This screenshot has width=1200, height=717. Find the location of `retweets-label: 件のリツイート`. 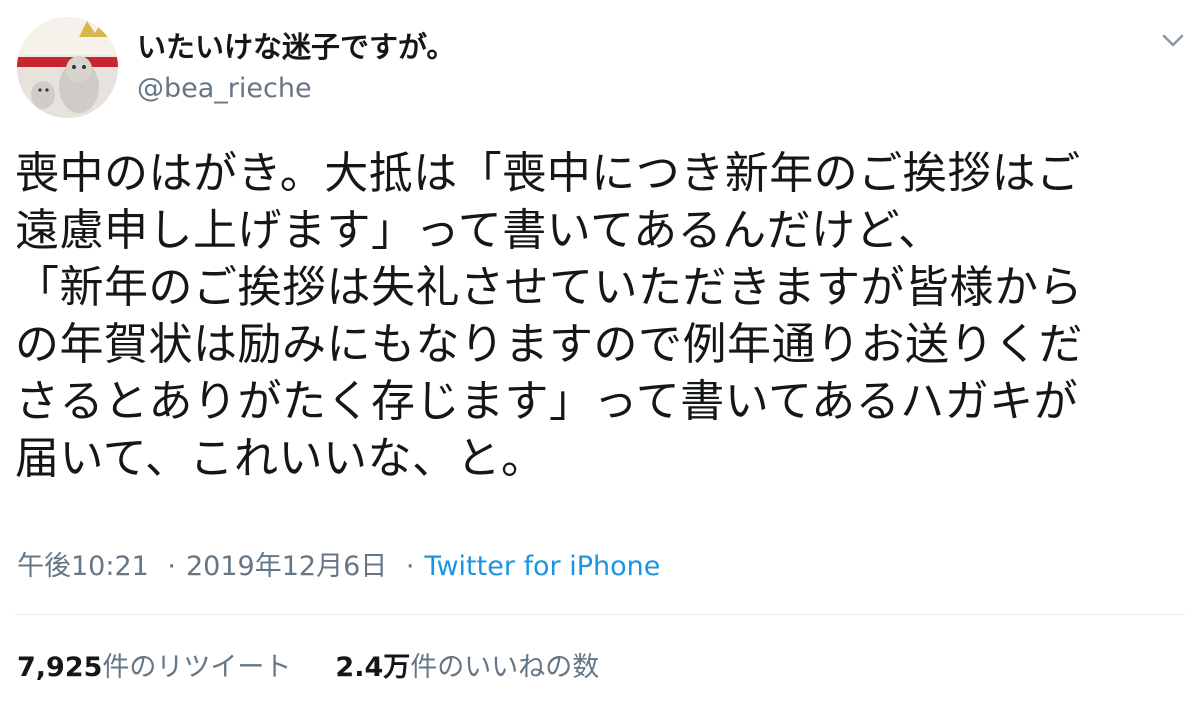

retweets-label: 件のリツイート is located at coordinates (197, 667).